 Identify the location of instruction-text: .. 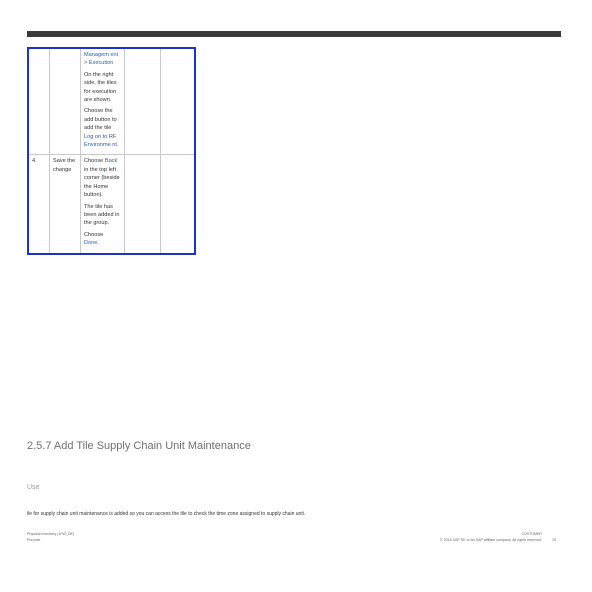
(117, 145).